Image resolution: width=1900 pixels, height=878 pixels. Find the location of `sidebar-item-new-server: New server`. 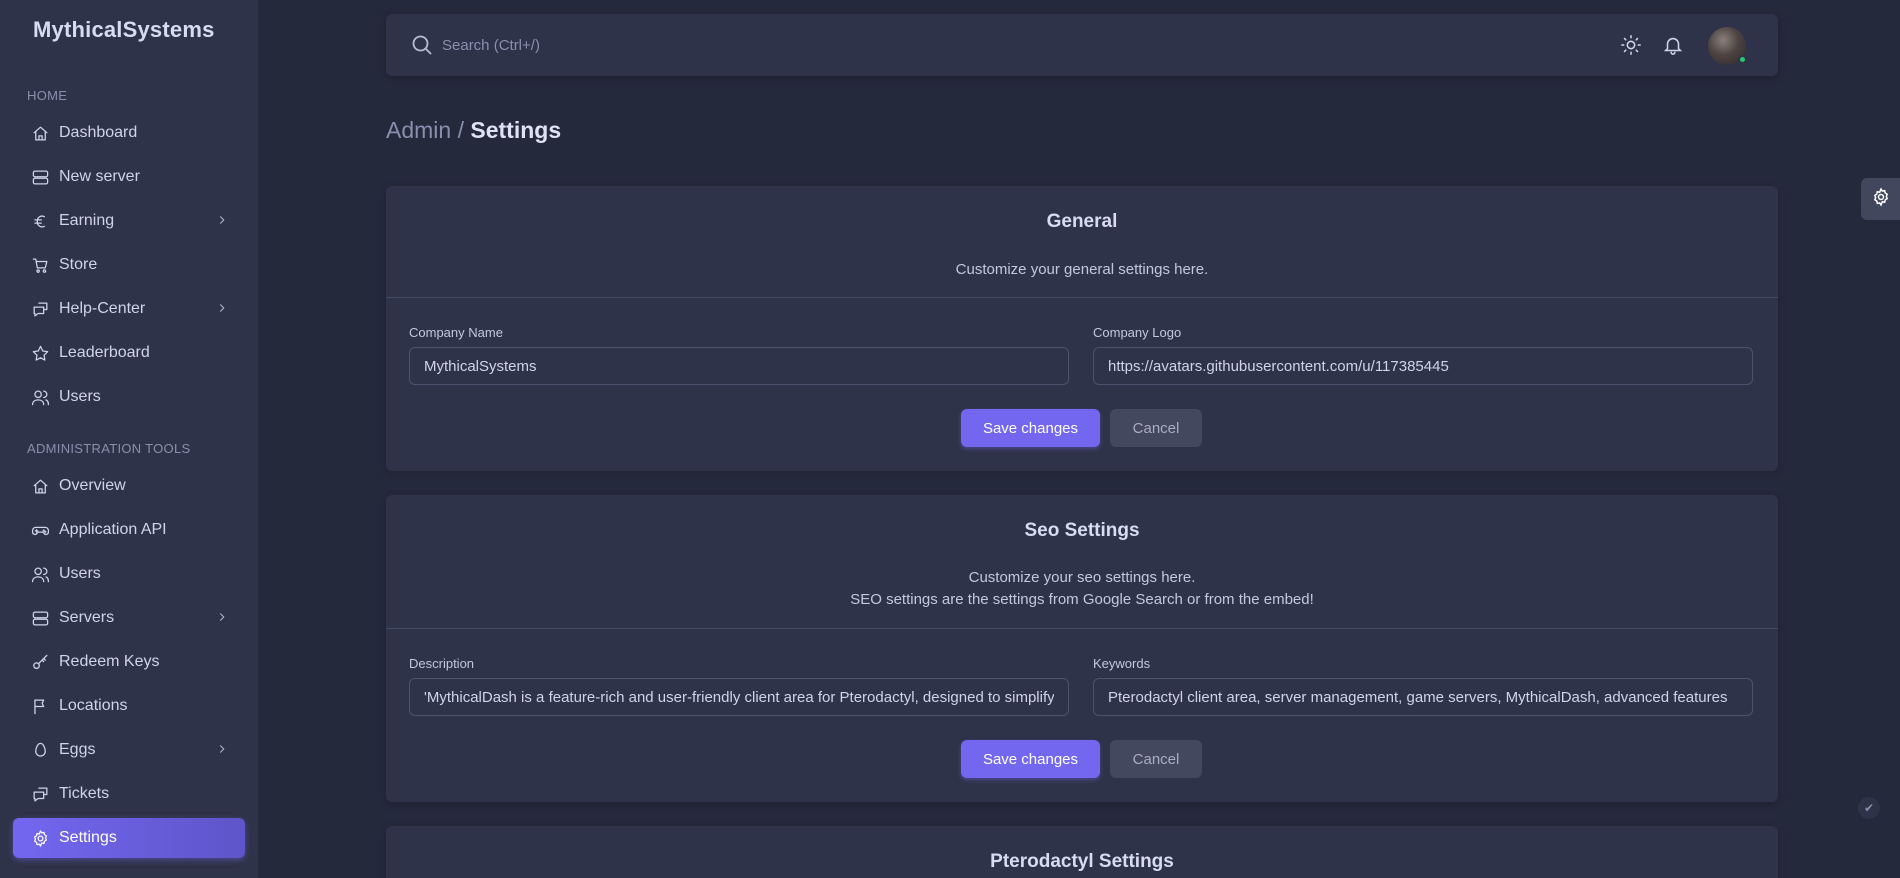

sidebar-item-new-server: New server is located at coordinates (129, 177).